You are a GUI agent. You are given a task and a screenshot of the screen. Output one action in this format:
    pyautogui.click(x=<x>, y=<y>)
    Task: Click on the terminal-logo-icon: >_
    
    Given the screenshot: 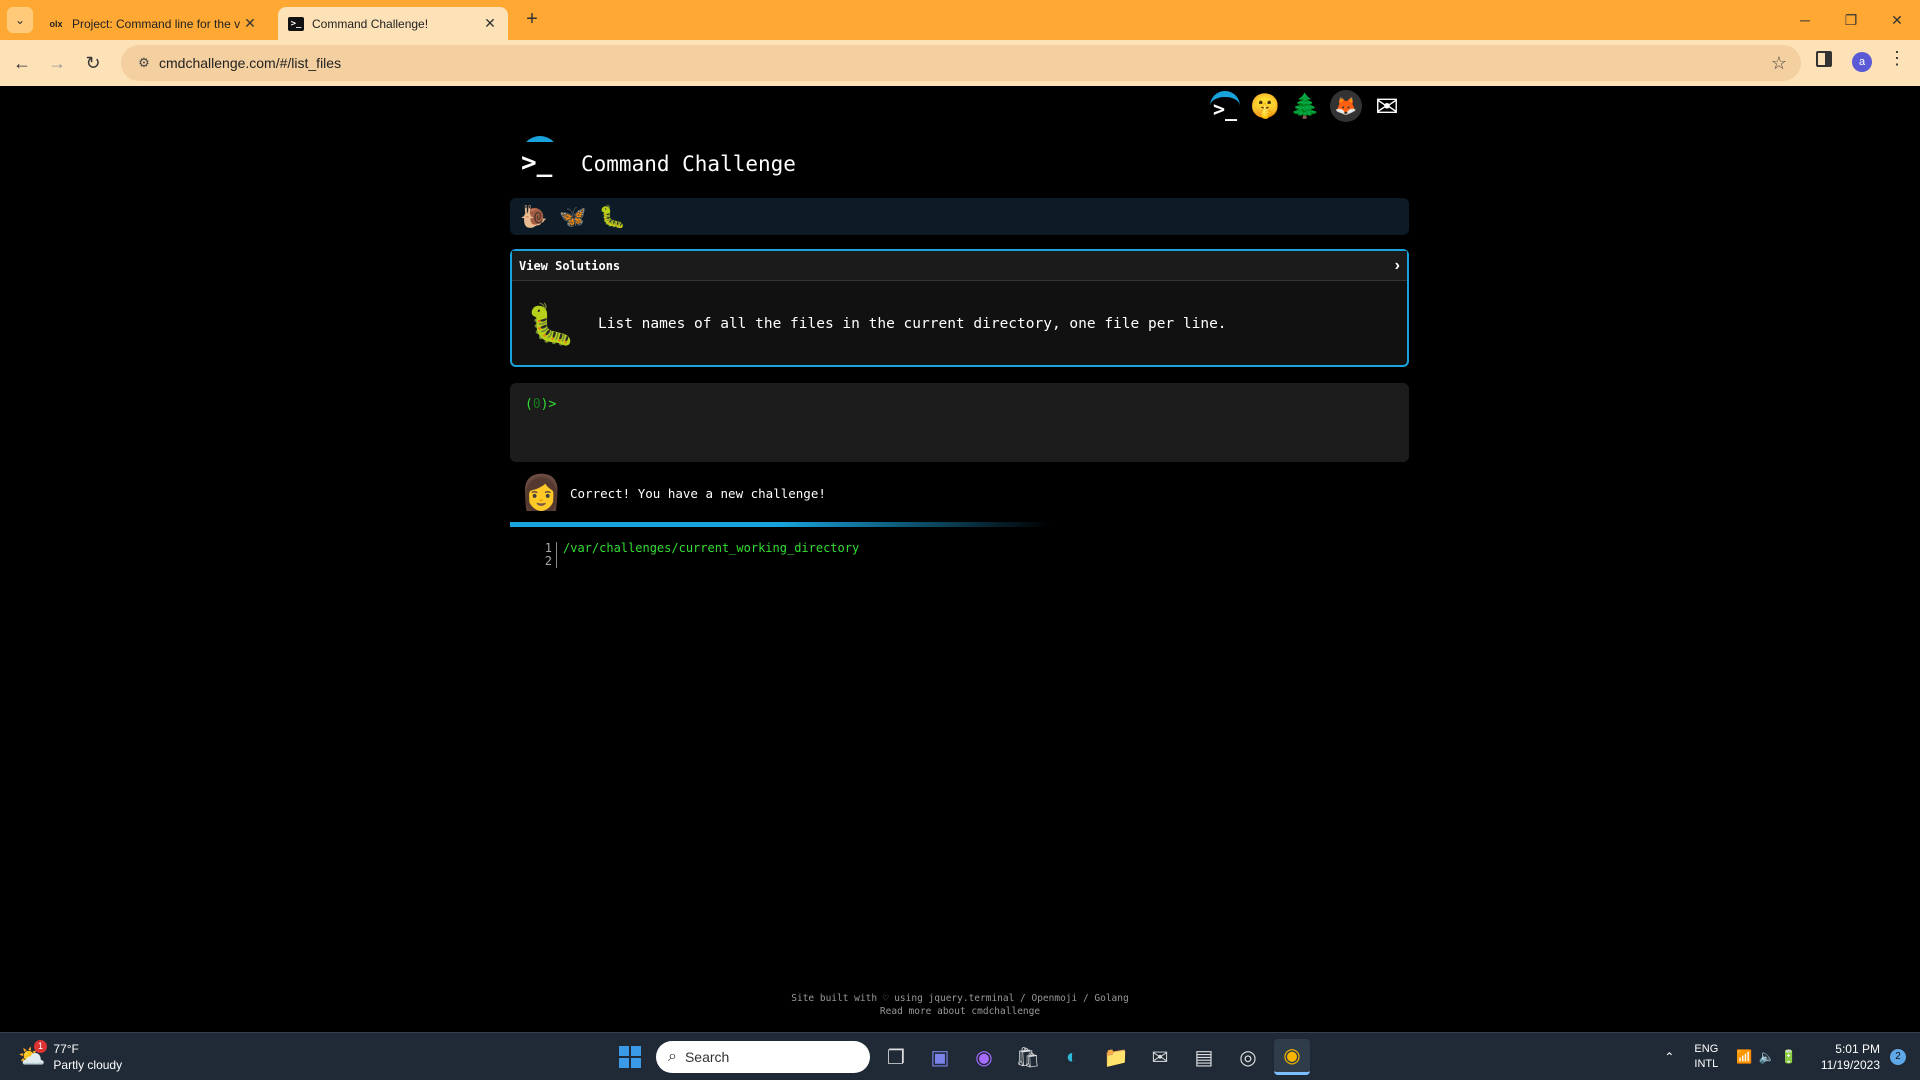 What is the action you would take?
    pyautogui.click(x=1225, y=106)
    